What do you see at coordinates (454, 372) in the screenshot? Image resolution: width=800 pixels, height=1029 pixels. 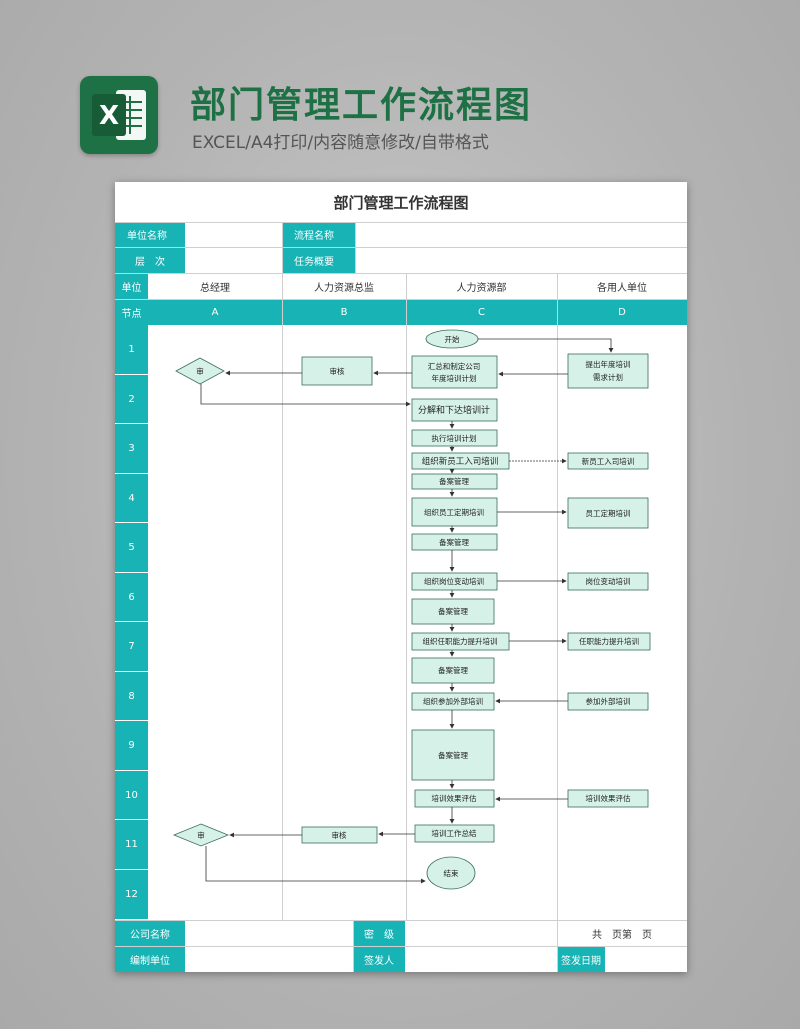 I see `summarize-plan-box` at bounding box center [454, 372].